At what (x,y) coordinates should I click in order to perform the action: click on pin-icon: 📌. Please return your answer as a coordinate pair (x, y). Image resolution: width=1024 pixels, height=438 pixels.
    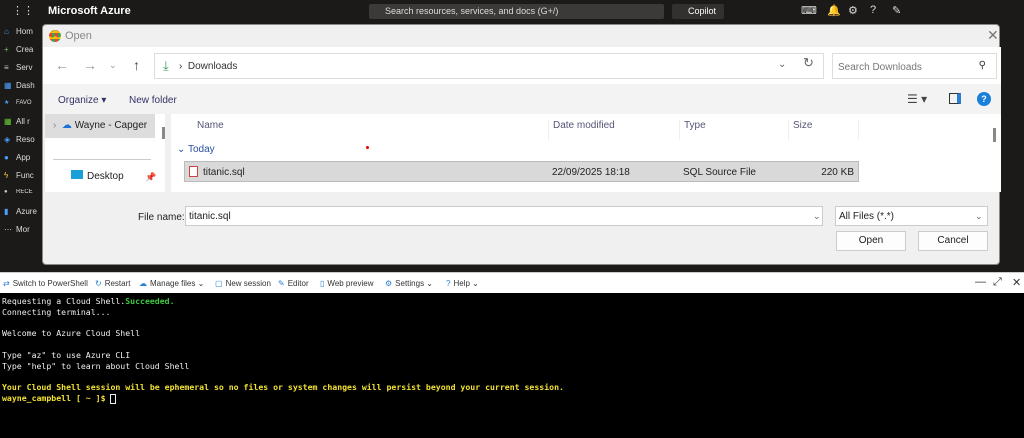
    Looking at the image, I should click on (150, 177).